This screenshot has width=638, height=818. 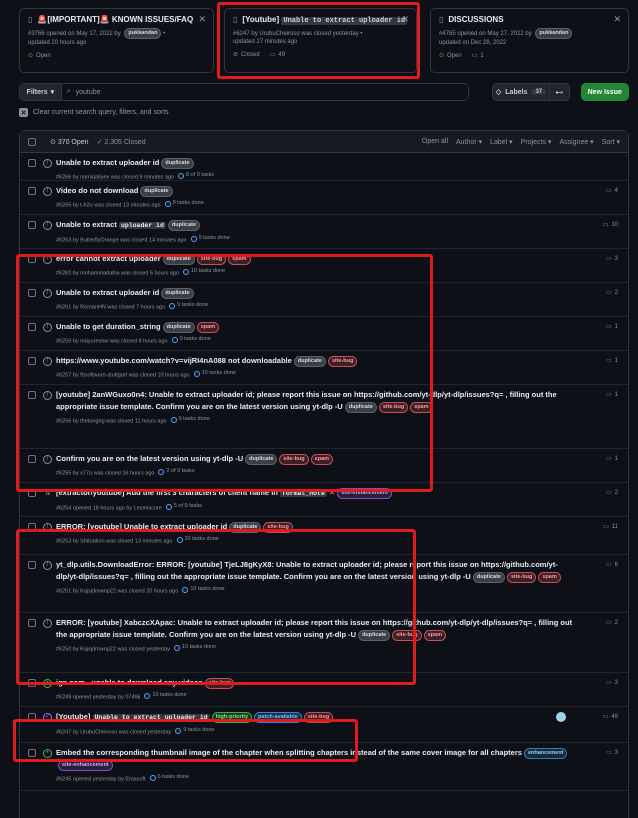 What do you see at coordinates (232, 717) in the screenshot?
I see `label-high-priority: high-priority` at bounding box center [232, 717].